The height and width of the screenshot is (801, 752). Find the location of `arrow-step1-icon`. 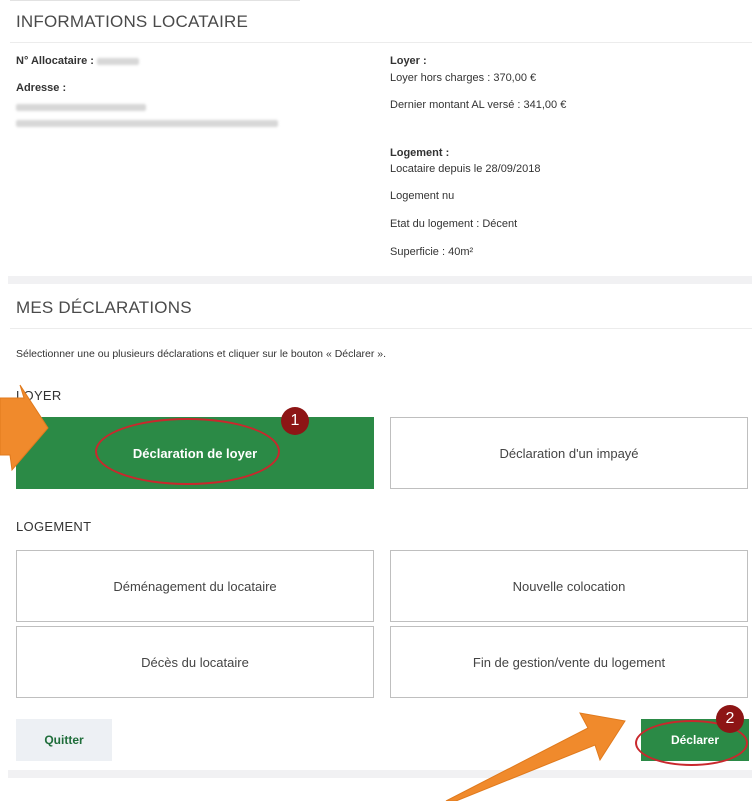

arrow-step1-icon is located at coordinates (24, 428).